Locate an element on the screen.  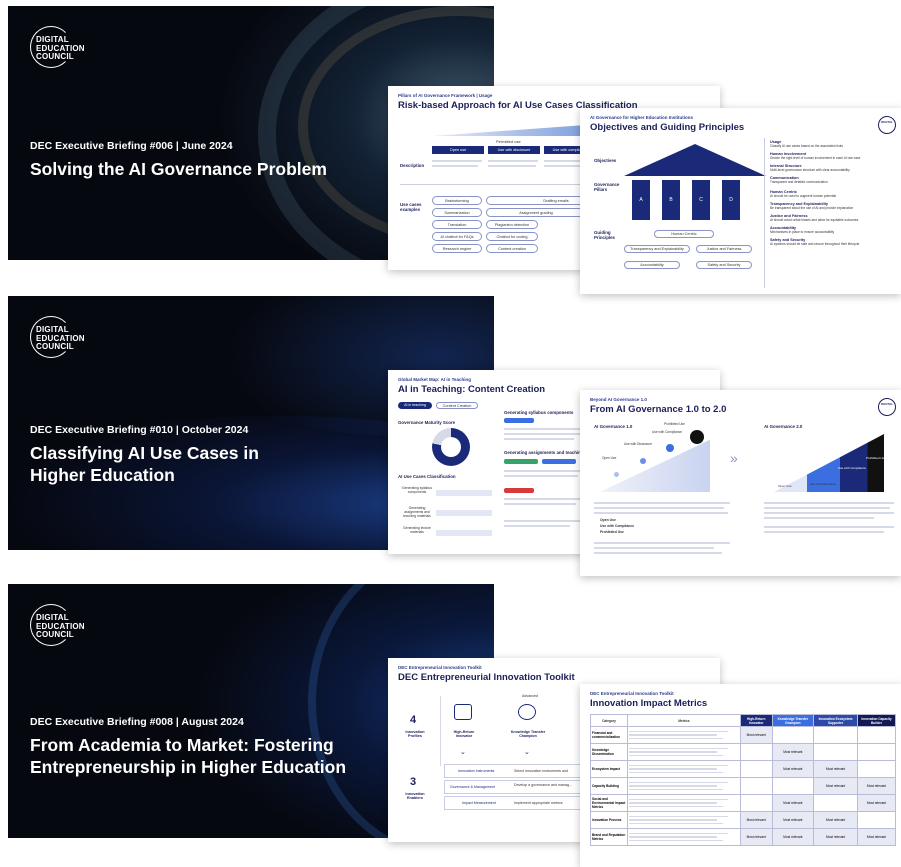
stage-label: Use with Disclosure is located at coordinates (638, 444).